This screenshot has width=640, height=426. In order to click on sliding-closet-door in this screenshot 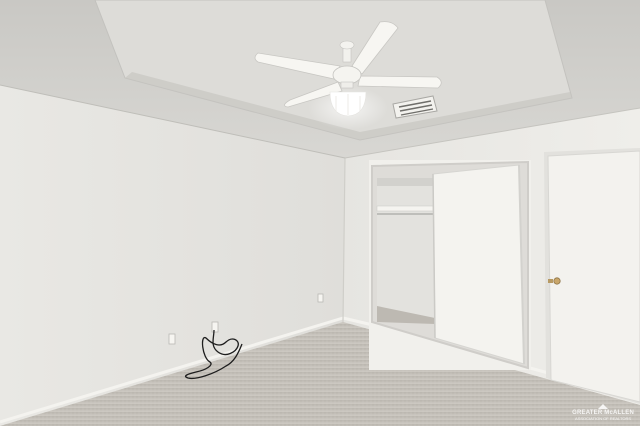, I will do `click(478, 264)`.